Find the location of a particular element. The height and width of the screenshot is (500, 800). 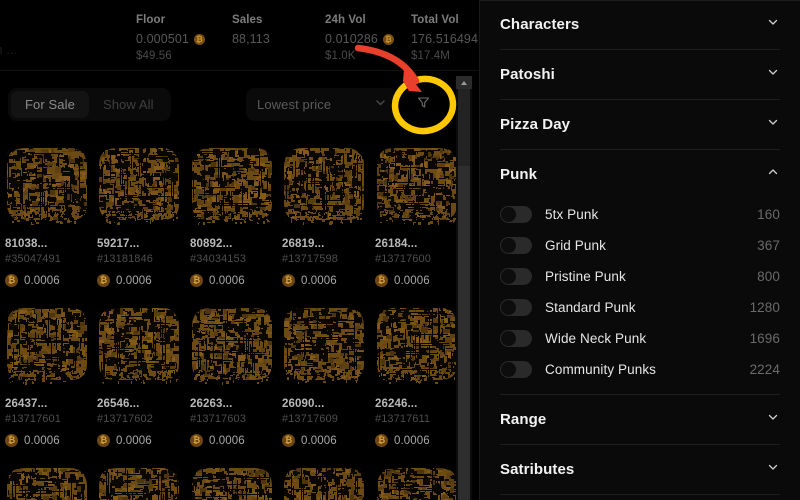

sort-dropdown: Lowest price is located at coordinates (322, 104).